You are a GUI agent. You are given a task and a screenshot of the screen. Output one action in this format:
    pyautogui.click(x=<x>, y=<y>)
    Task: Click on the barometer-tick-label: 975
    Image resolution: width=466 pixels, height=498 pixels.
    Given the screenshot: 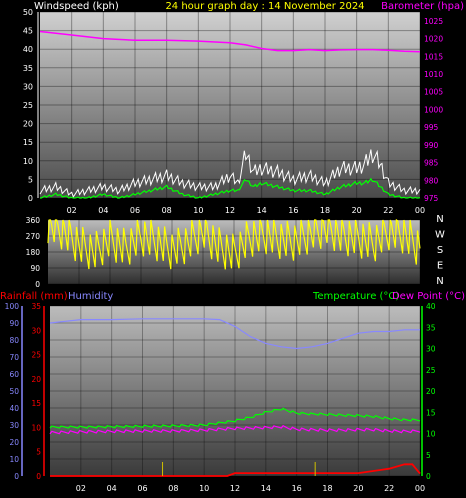 What is the action you would take?
    pyautogui.click(x=431, y=198)
    